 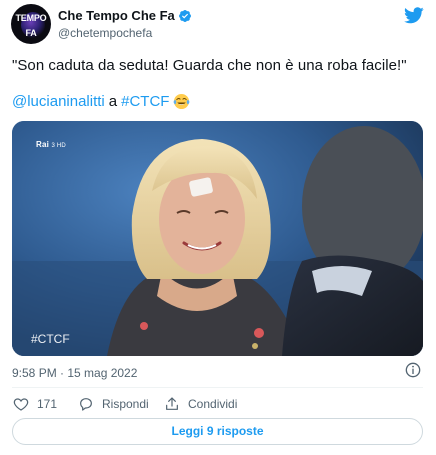 I want to click on display-name: Che Tempo Che Fa, so click(x=116, y=15).